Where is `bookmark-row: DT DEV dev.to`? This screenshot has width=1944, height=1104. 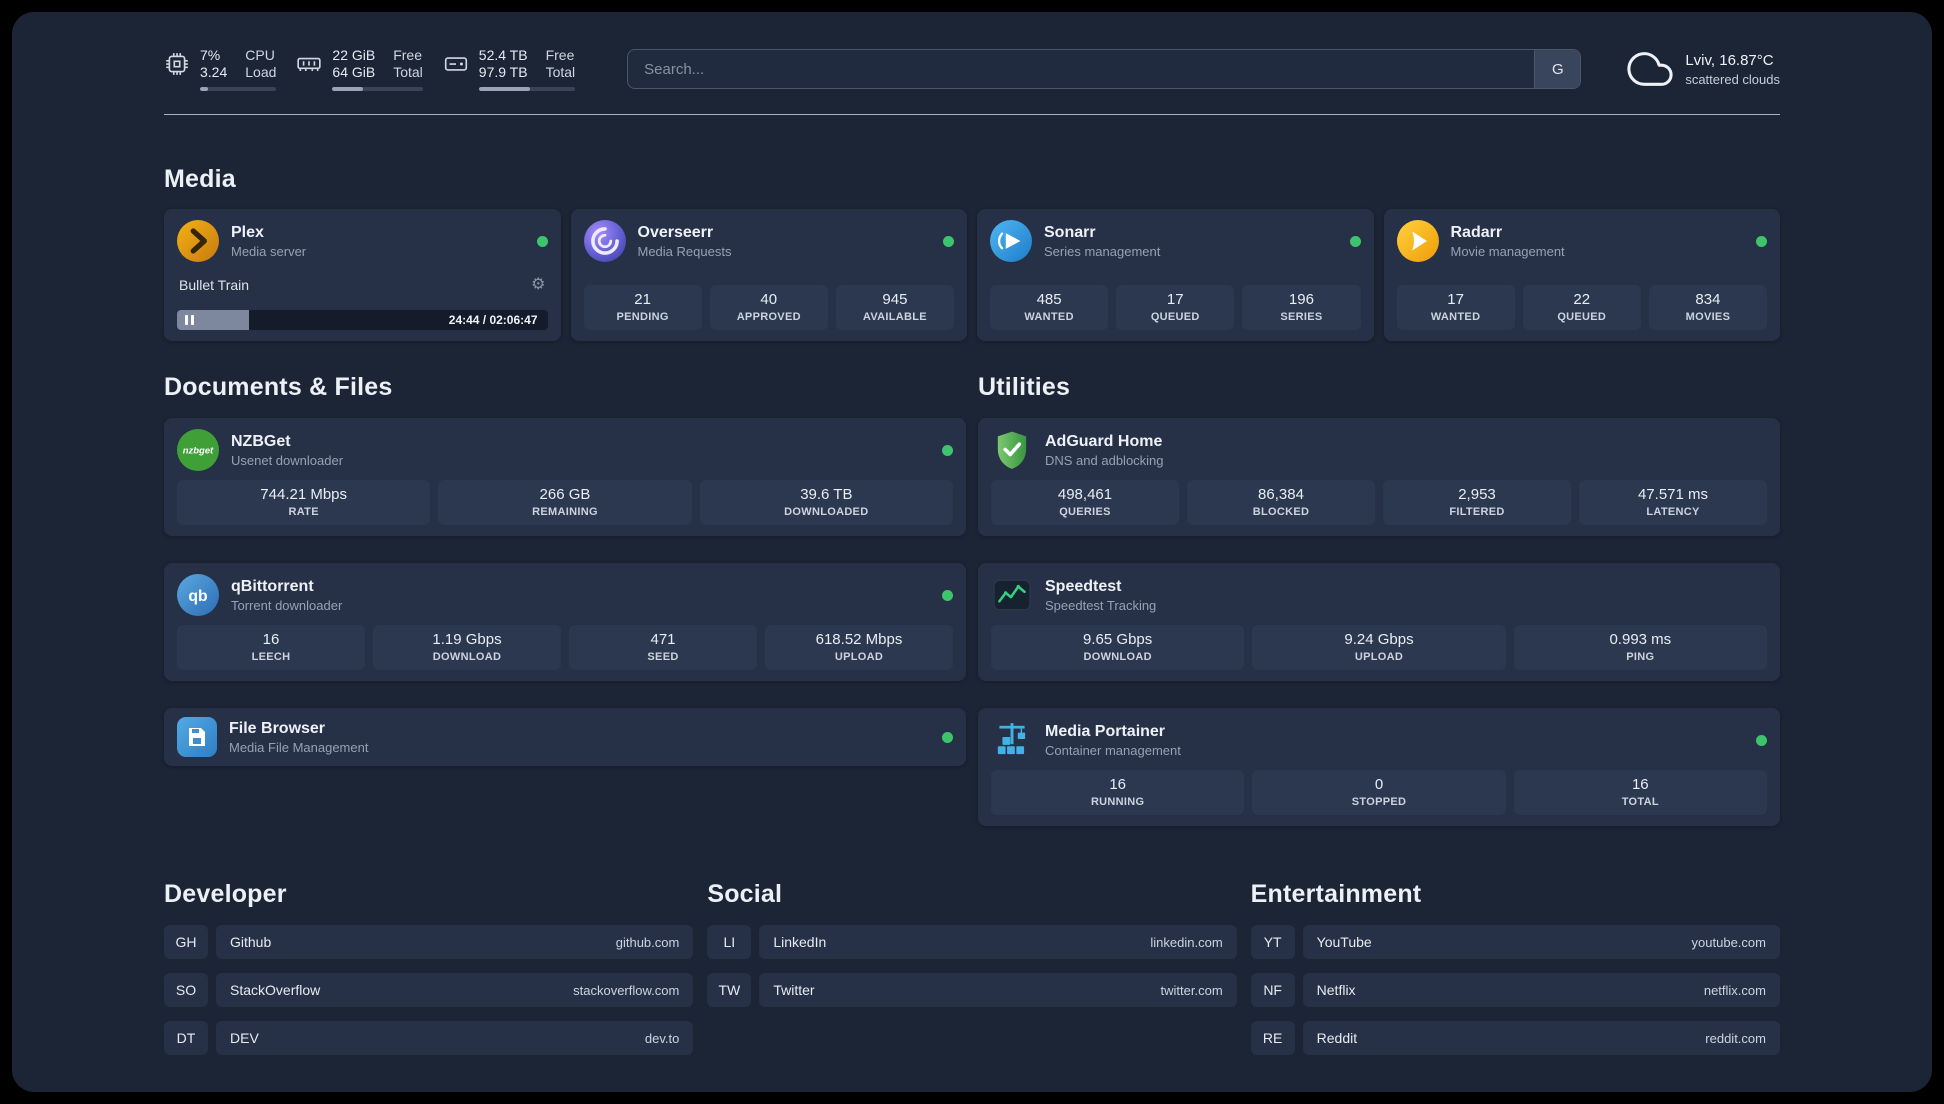
bookmark-row: DT DEV dev.to is located at coordinates (429, 1038).